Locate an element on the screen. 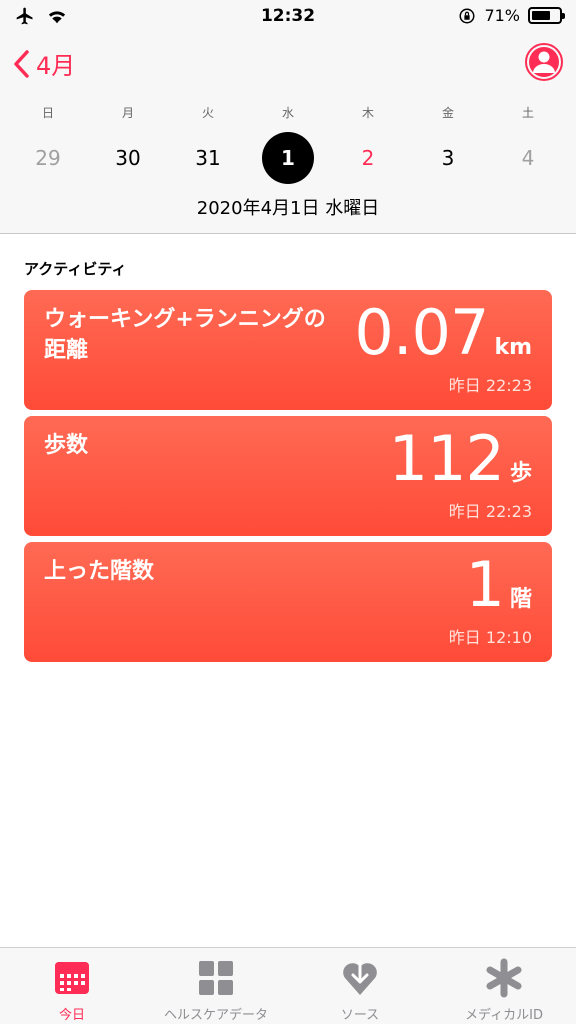  date-number: 31 is located at coordinates (208, 158).